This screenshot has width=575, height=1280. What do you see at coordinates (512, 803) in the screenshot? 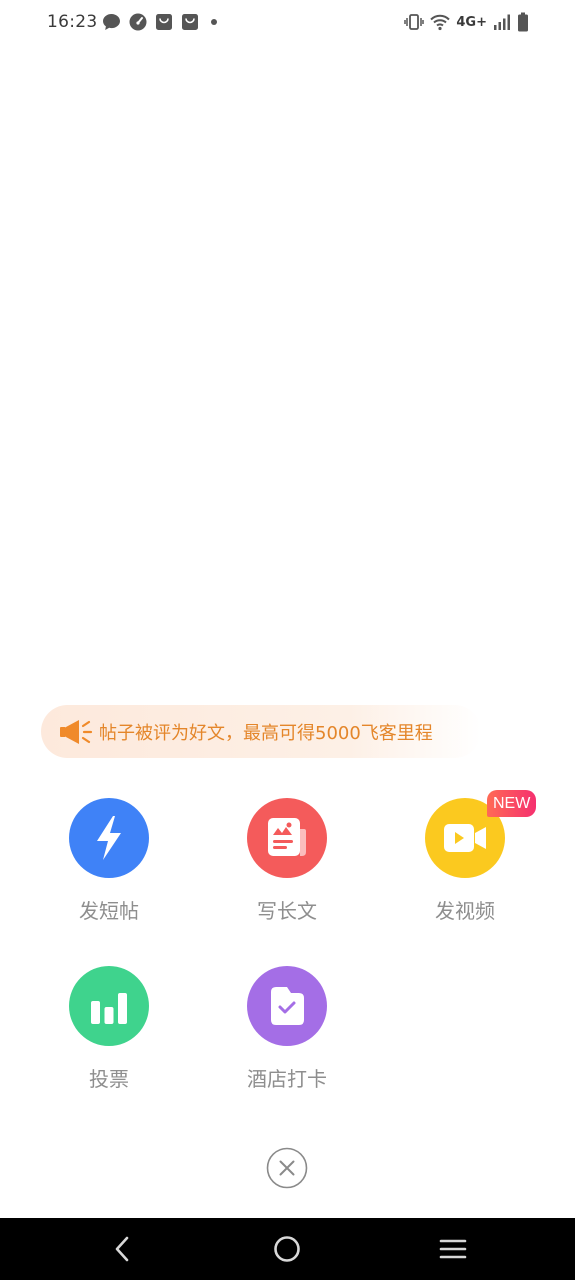
I see `new-badge: NEW` at bounding box center [512, 803].